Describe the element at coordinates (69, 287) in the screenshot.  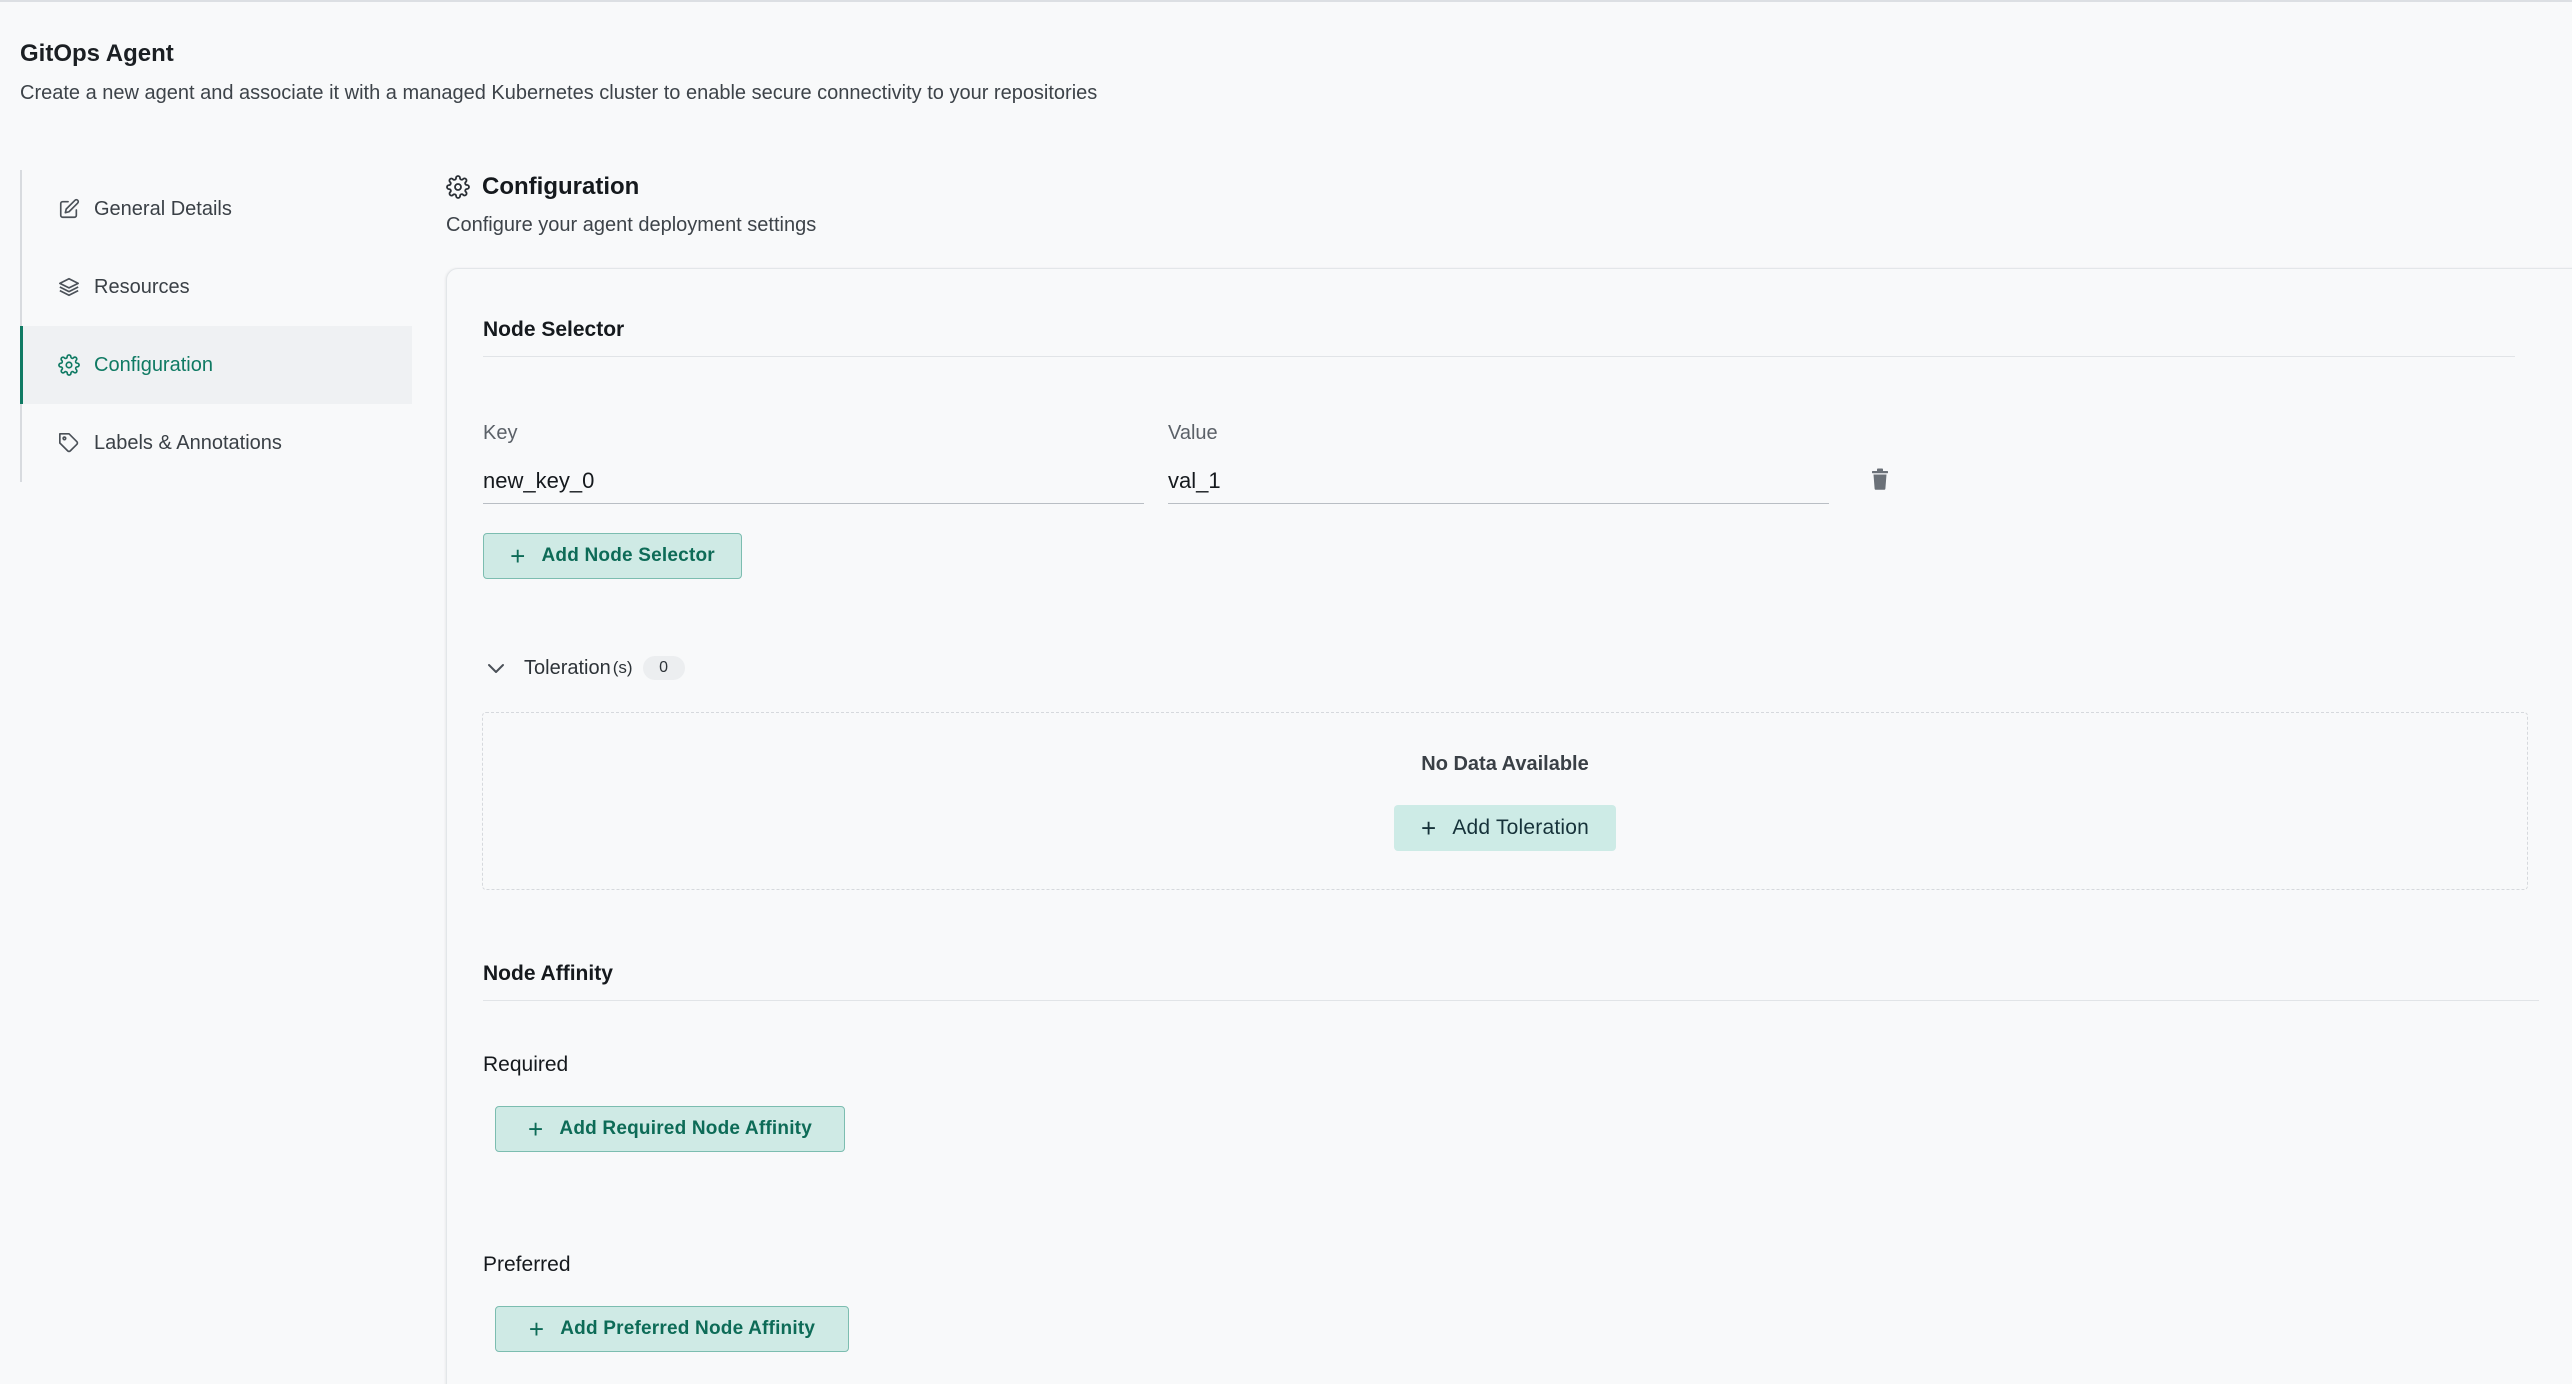
I see `layers-icon` at that location.